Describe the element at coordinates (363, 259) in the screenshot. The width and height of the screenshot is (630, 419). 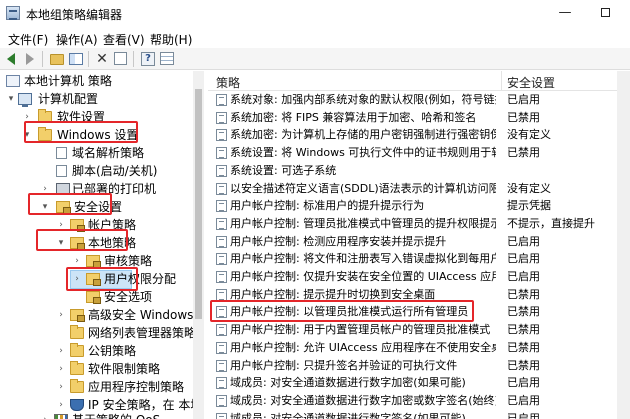
I see `policy-name: 用户帐户控制: 将文件和注册表写入错误虚拟化到每用户位置` at that location.